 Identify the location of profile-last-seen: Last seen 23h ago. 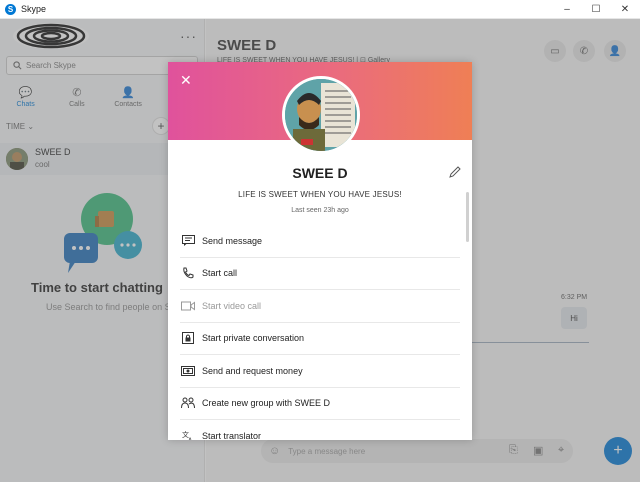
(320, 210).